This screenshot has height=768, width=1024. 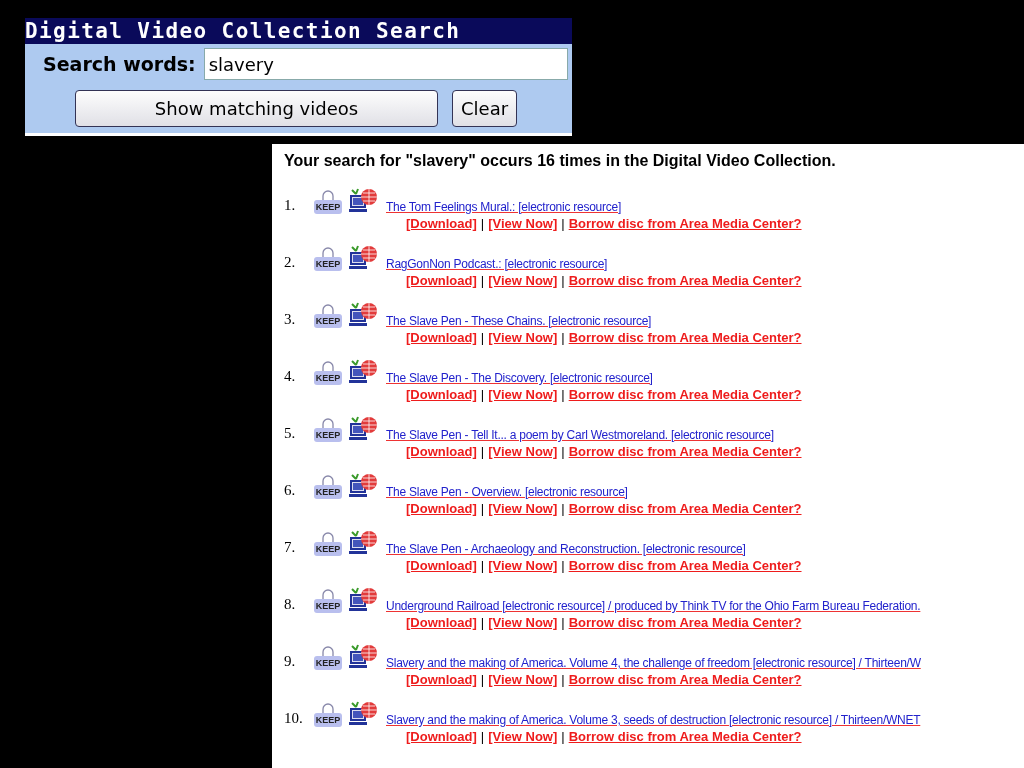 What do you see at coordinates (119, 64) in the screenshot?
I see `search-label: Search words:` at bounding box center [119, 64].